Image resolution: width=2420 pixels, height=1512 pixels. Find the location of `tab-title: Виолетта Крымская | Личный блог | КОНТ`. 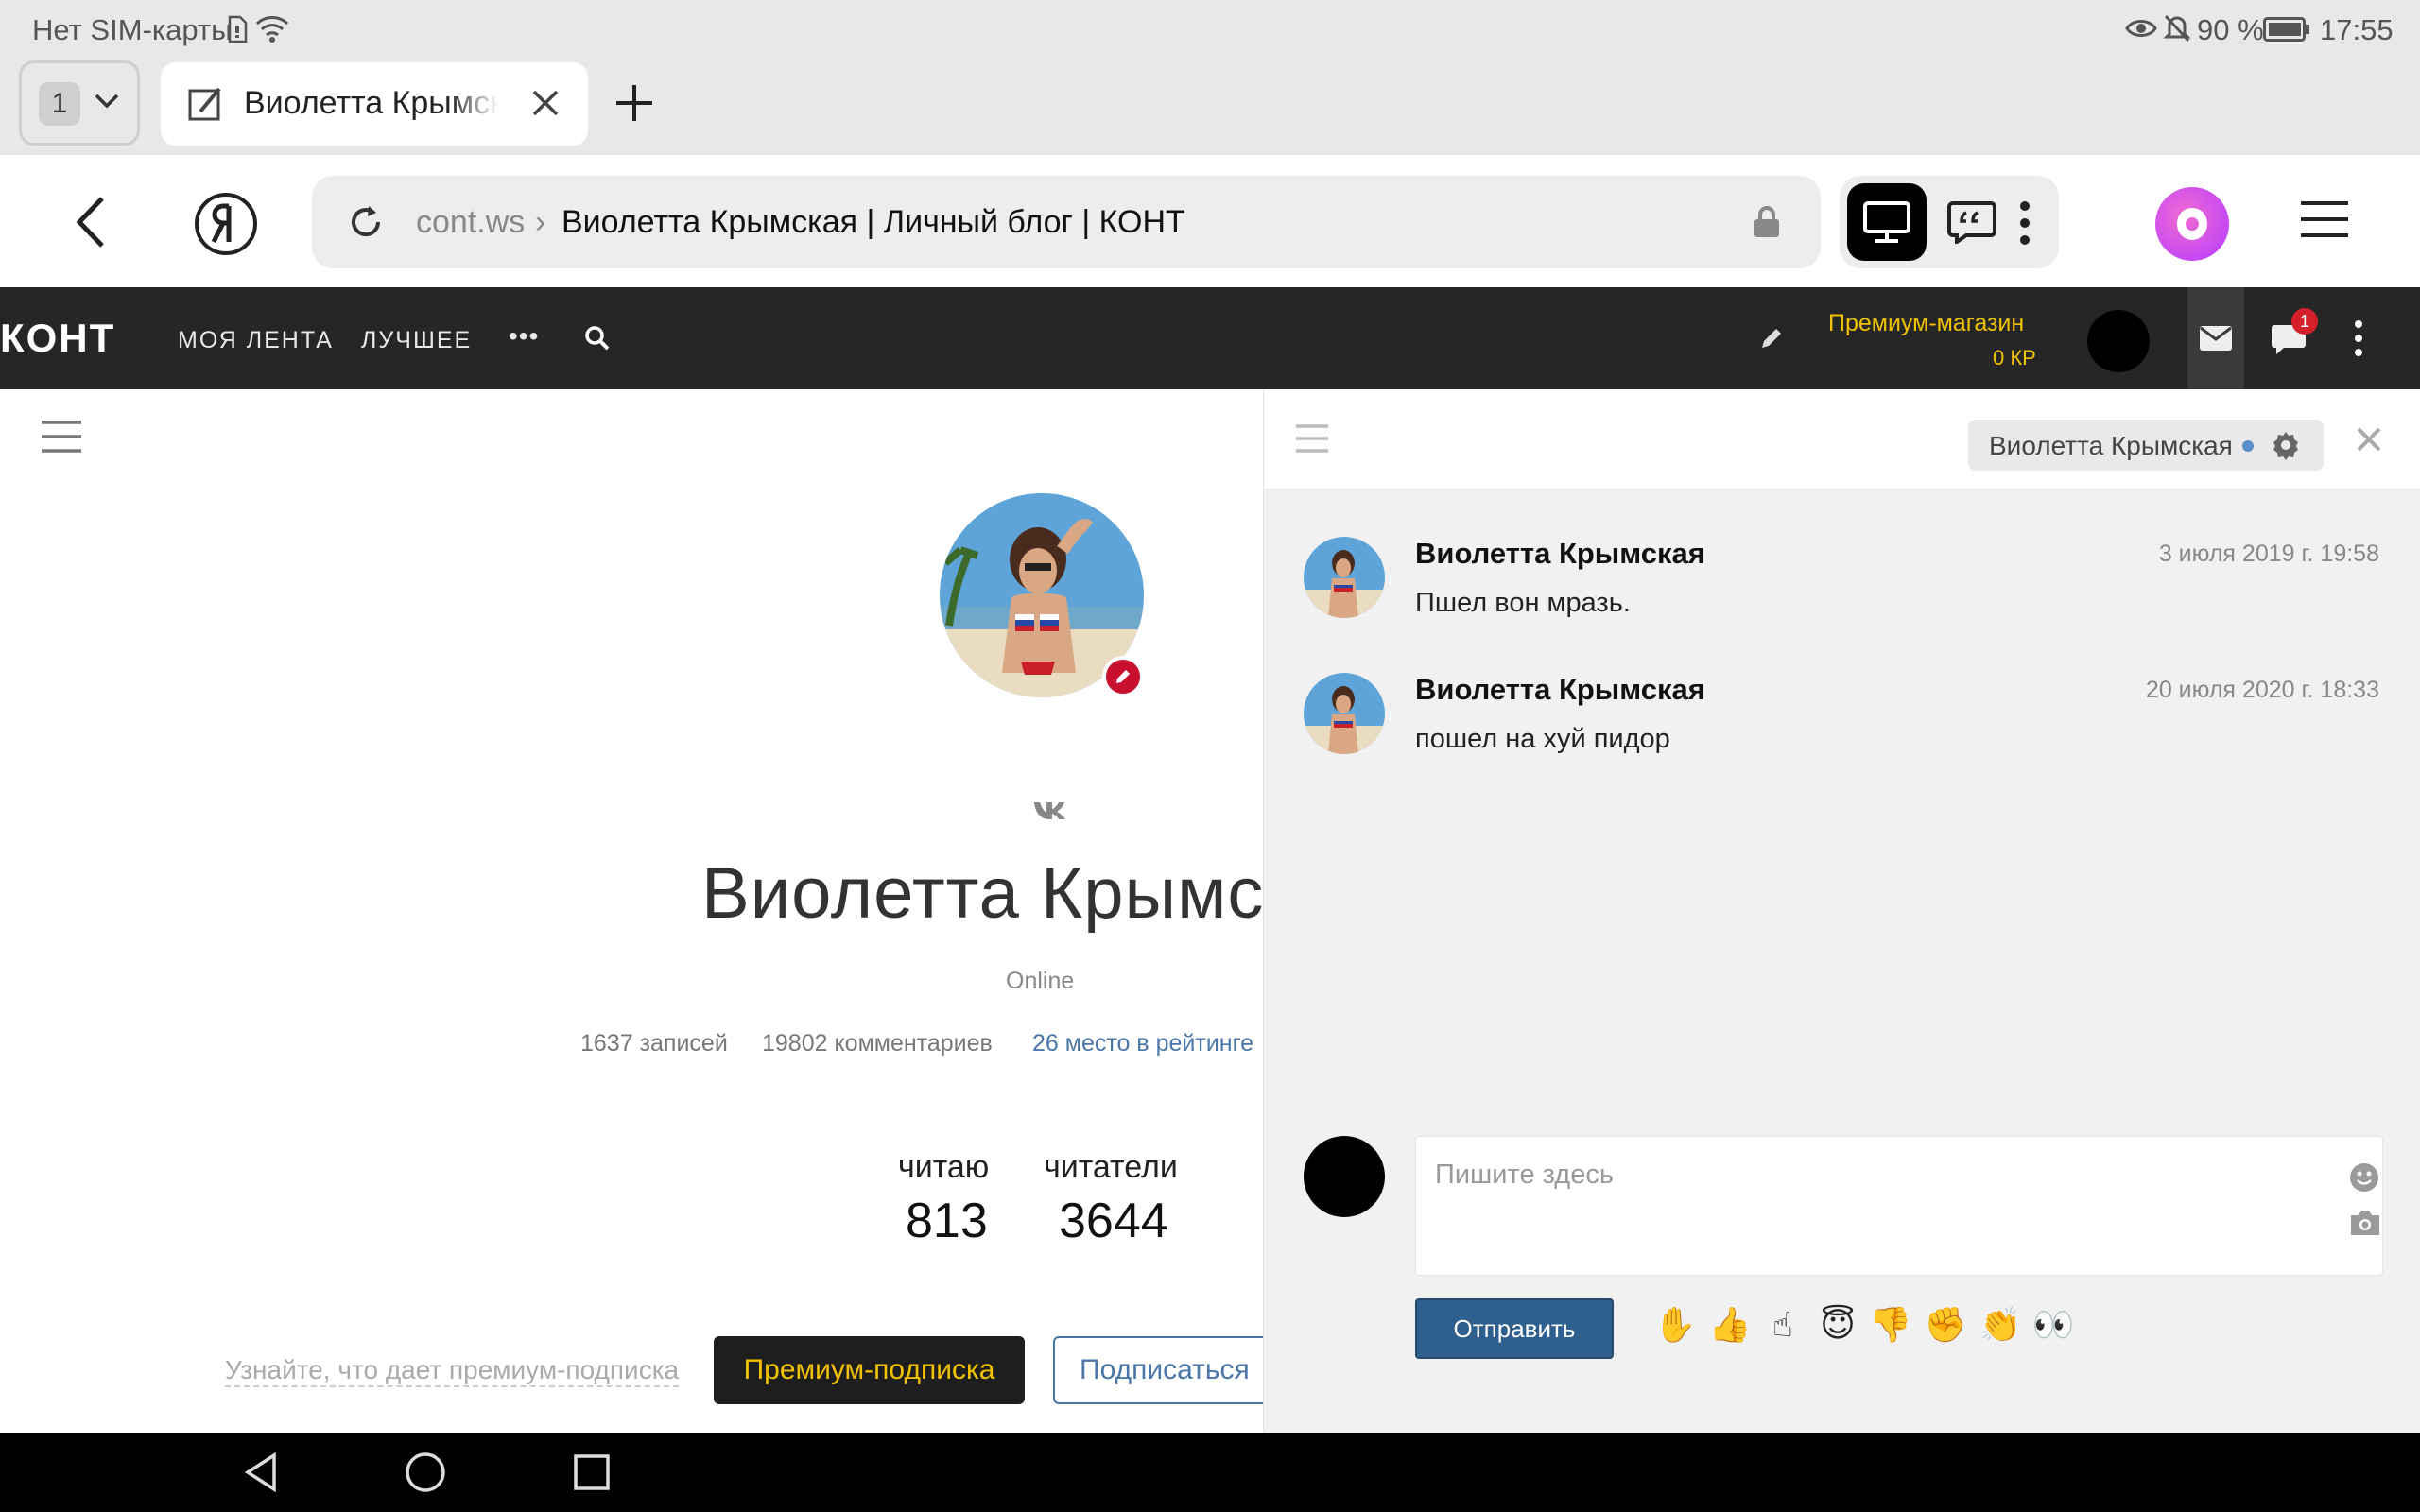

tab-title: Виолетта Крымская | Личный блог | КОНТ is located at coordinates (371, 103).